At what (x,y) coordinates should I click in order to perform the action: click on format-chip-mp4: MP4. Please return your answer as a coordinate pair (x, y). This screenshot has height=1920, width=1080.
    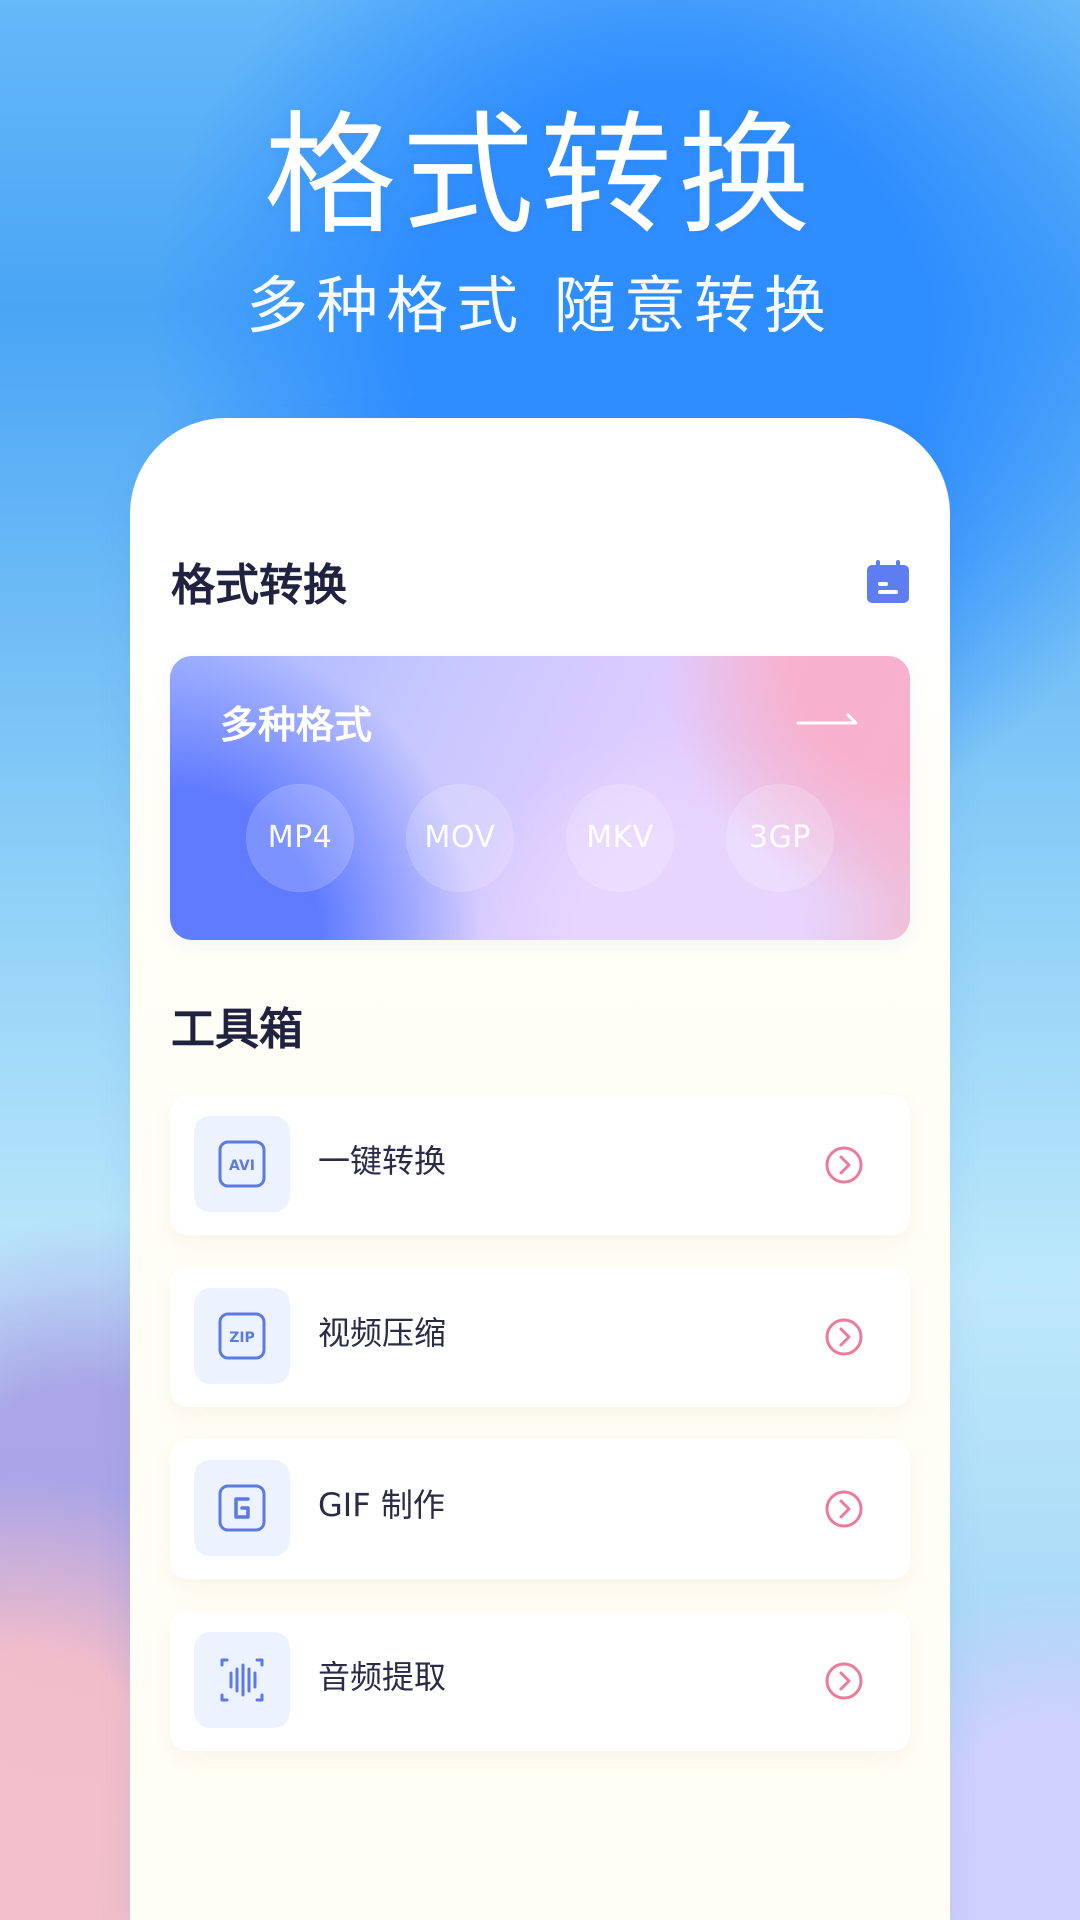
    Looking at the image, I should click on (300, 838).